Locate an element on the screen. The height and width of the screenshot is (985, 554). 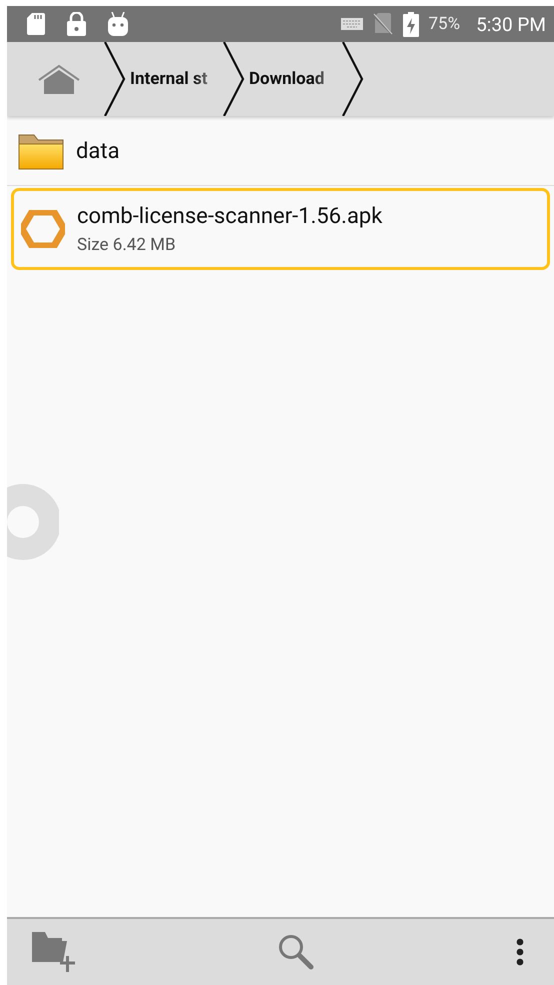
keyboard-icon is located at coordinates (351, 24).